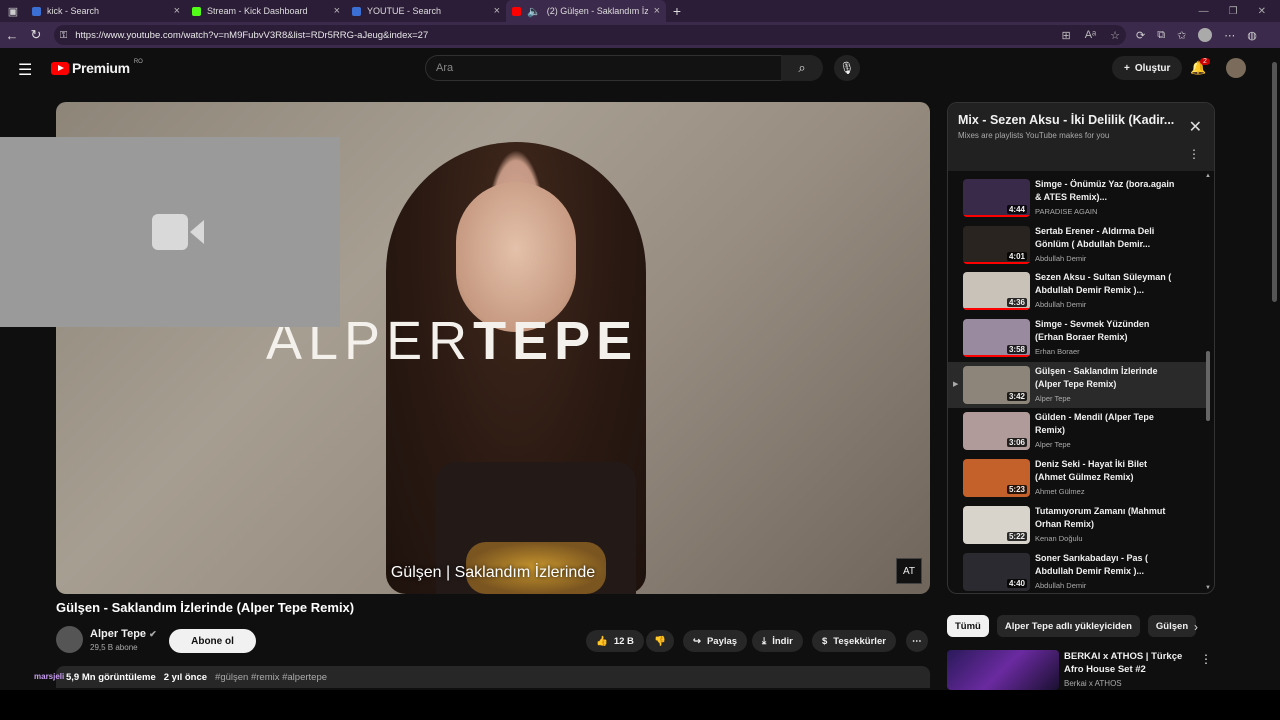 The height and width of the screenshot is (720, 1280). What do you see at coordinates (1205, 35) in the screenshot?
I see `profile-avatar` at bounding box center [1205, 35].